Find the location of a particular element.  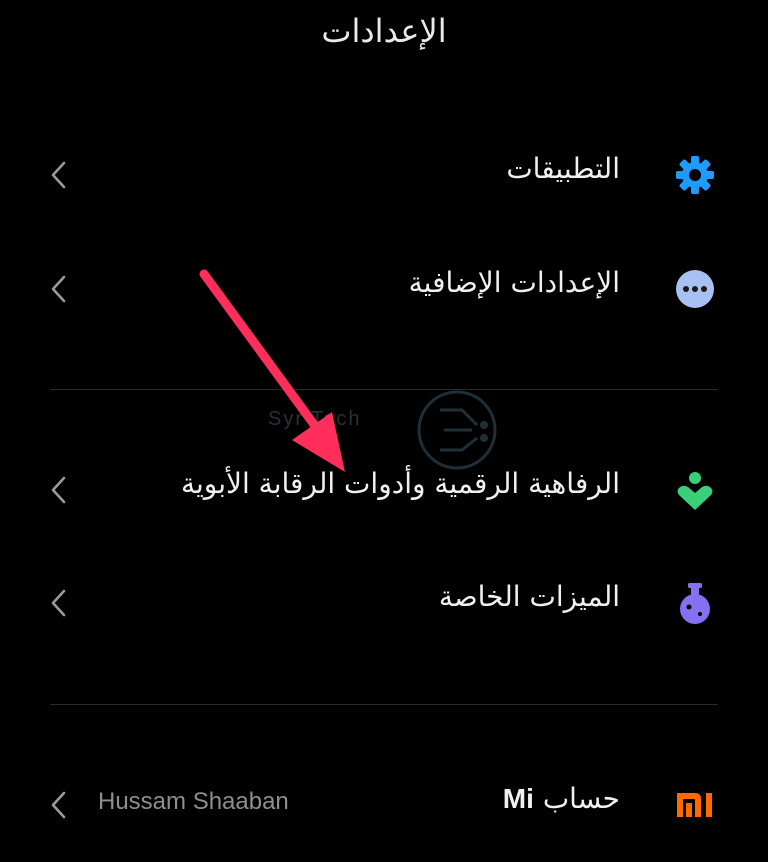

account-name-value: Hussam Shaaban is located at coordinates (193, 801).